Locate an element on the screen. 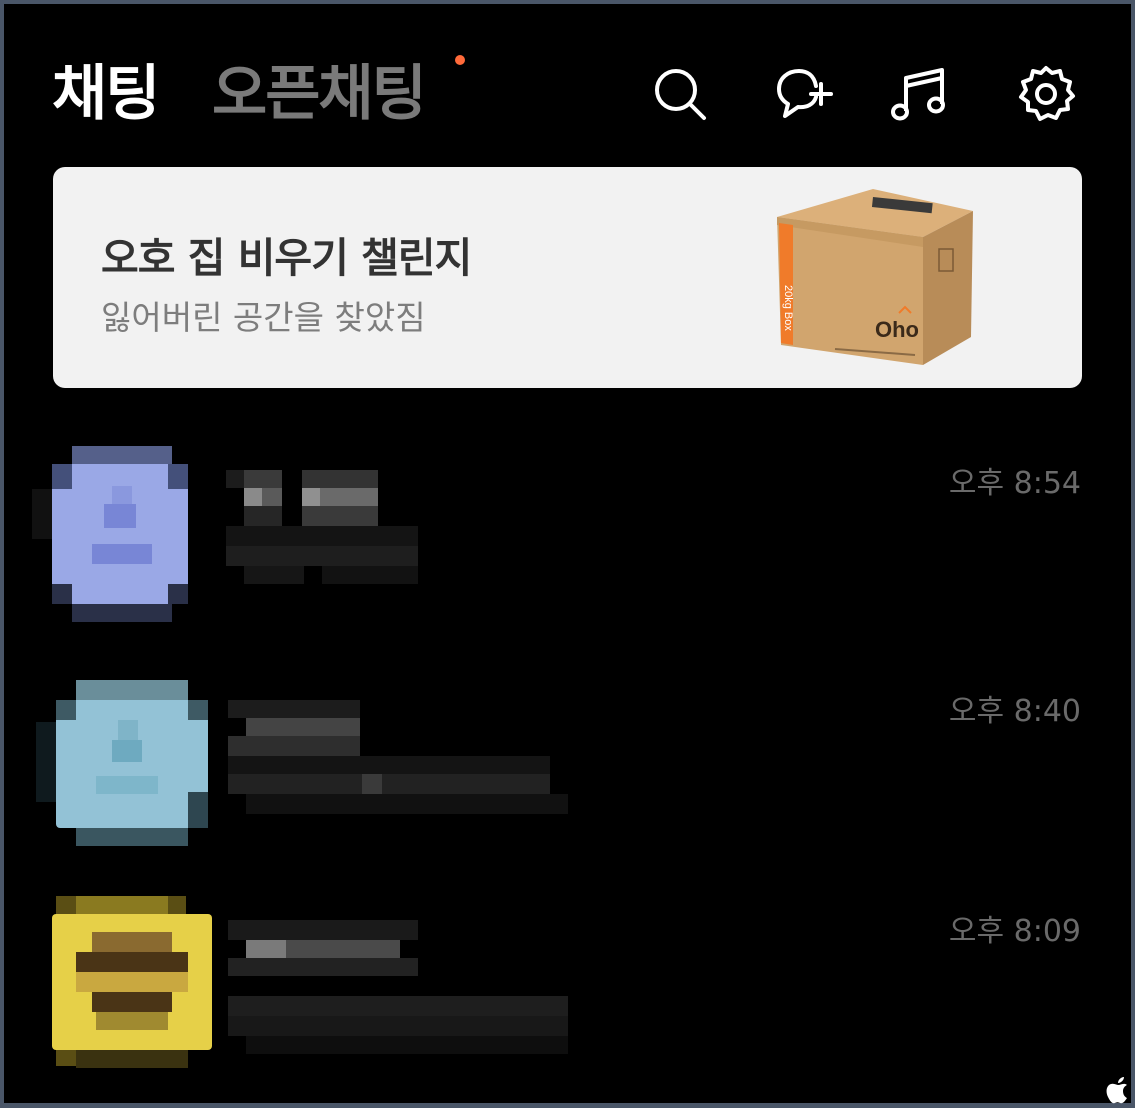  header: 채팅 오픈채팅 is located at coordinates (567, 84).